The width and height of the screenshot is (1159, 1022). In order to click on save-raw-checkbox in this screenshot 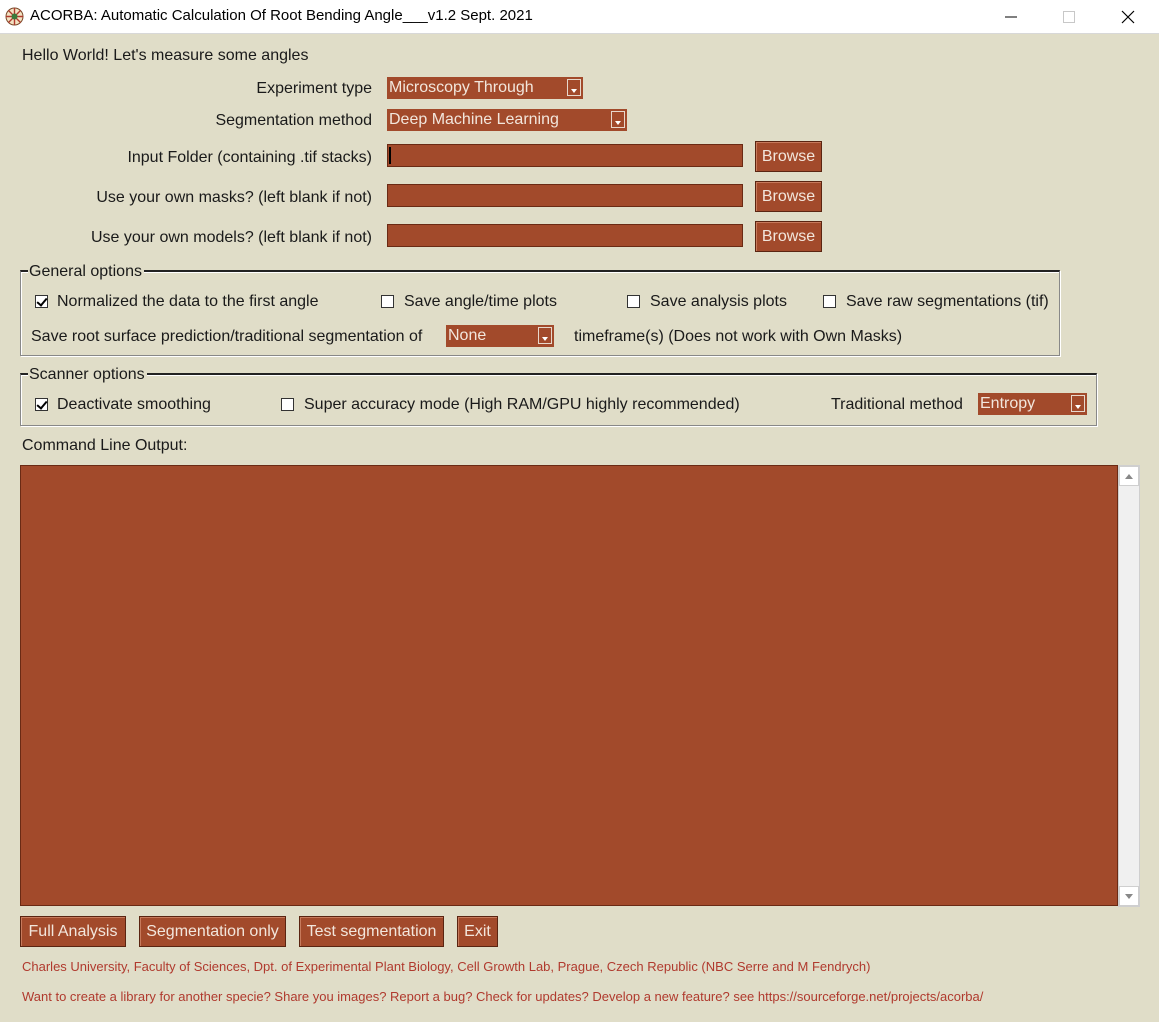, I will do `click(829, 301)`.